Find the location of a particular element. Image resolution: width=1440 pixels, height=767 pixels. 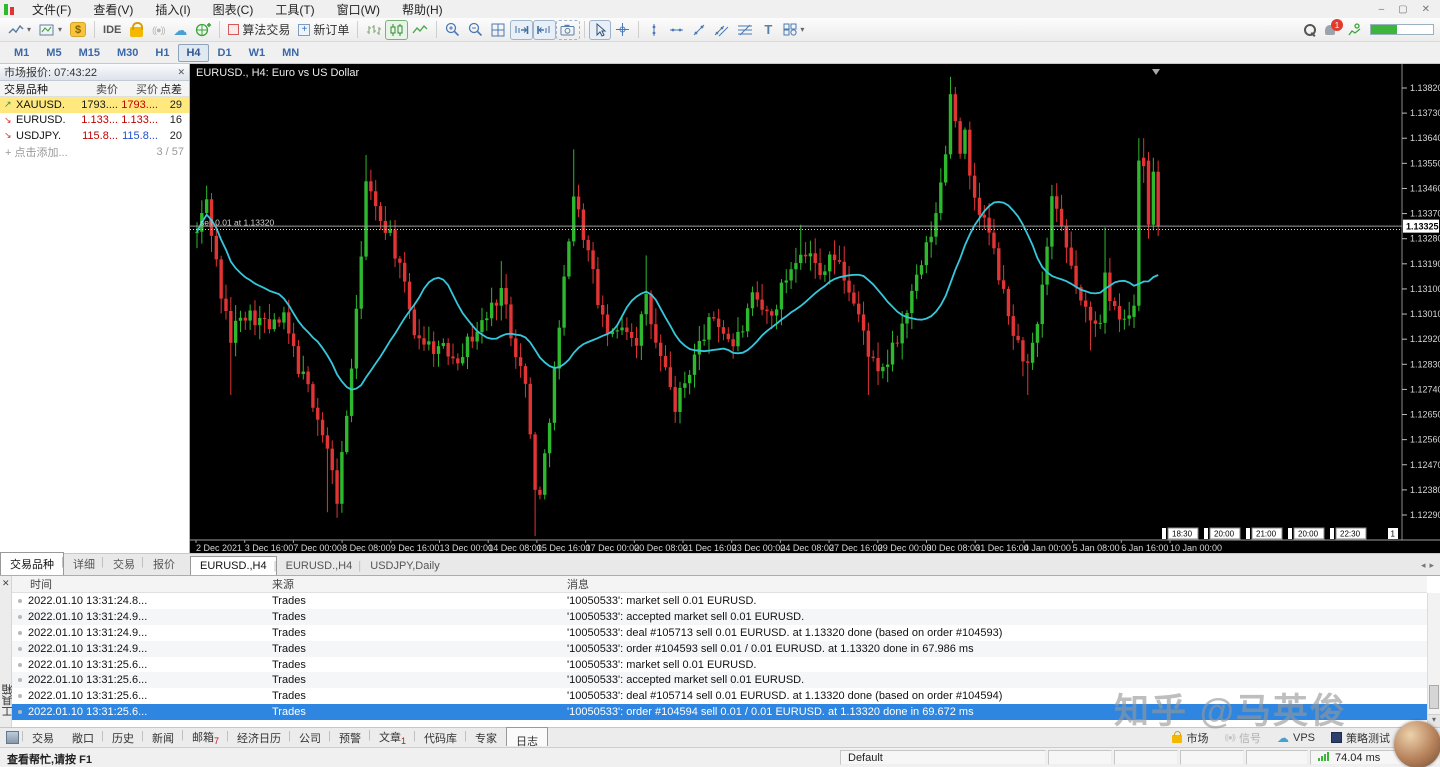

toolbox-tab-公司: 公司 is located at coordinates (309, 738).